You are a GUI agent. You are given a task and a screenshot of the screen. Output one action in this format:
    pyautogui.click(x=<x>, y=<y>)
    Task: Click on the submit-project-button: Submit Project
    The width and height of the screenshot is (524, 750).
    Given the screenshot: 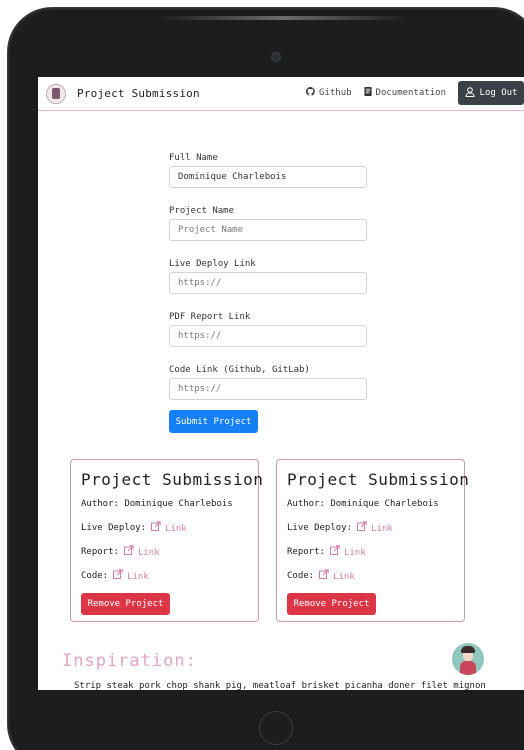 What is the action you would take?
    pyautogui.click(x=213, y=421)
    